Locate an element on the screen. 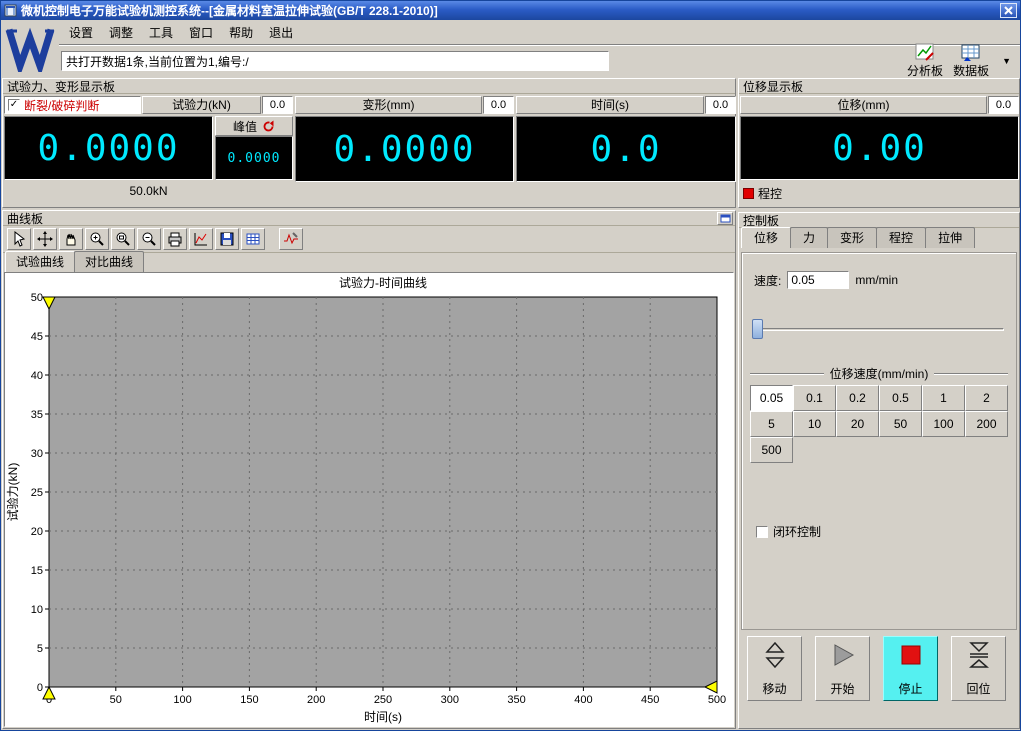 The height and width of the screenshot is (731, 1021). speed-options: 0.05 0.1 0.2 0.5 1 2 5 10 20 50 100 200 500 is located at coordinates (880, 424).